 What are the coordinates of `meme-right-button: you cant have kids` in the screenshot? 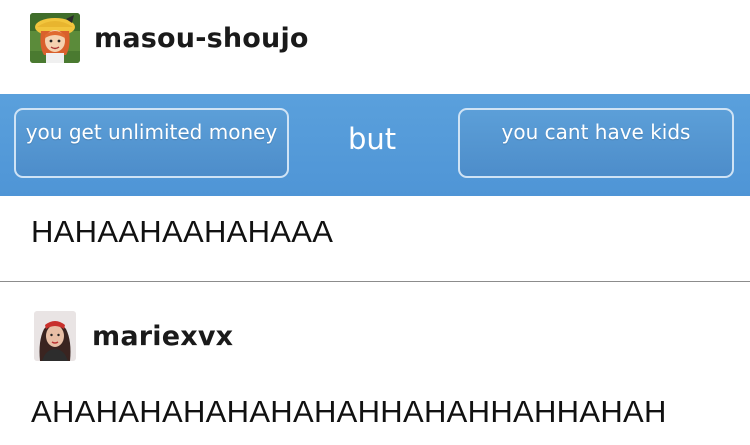 It's located at (596, 143).